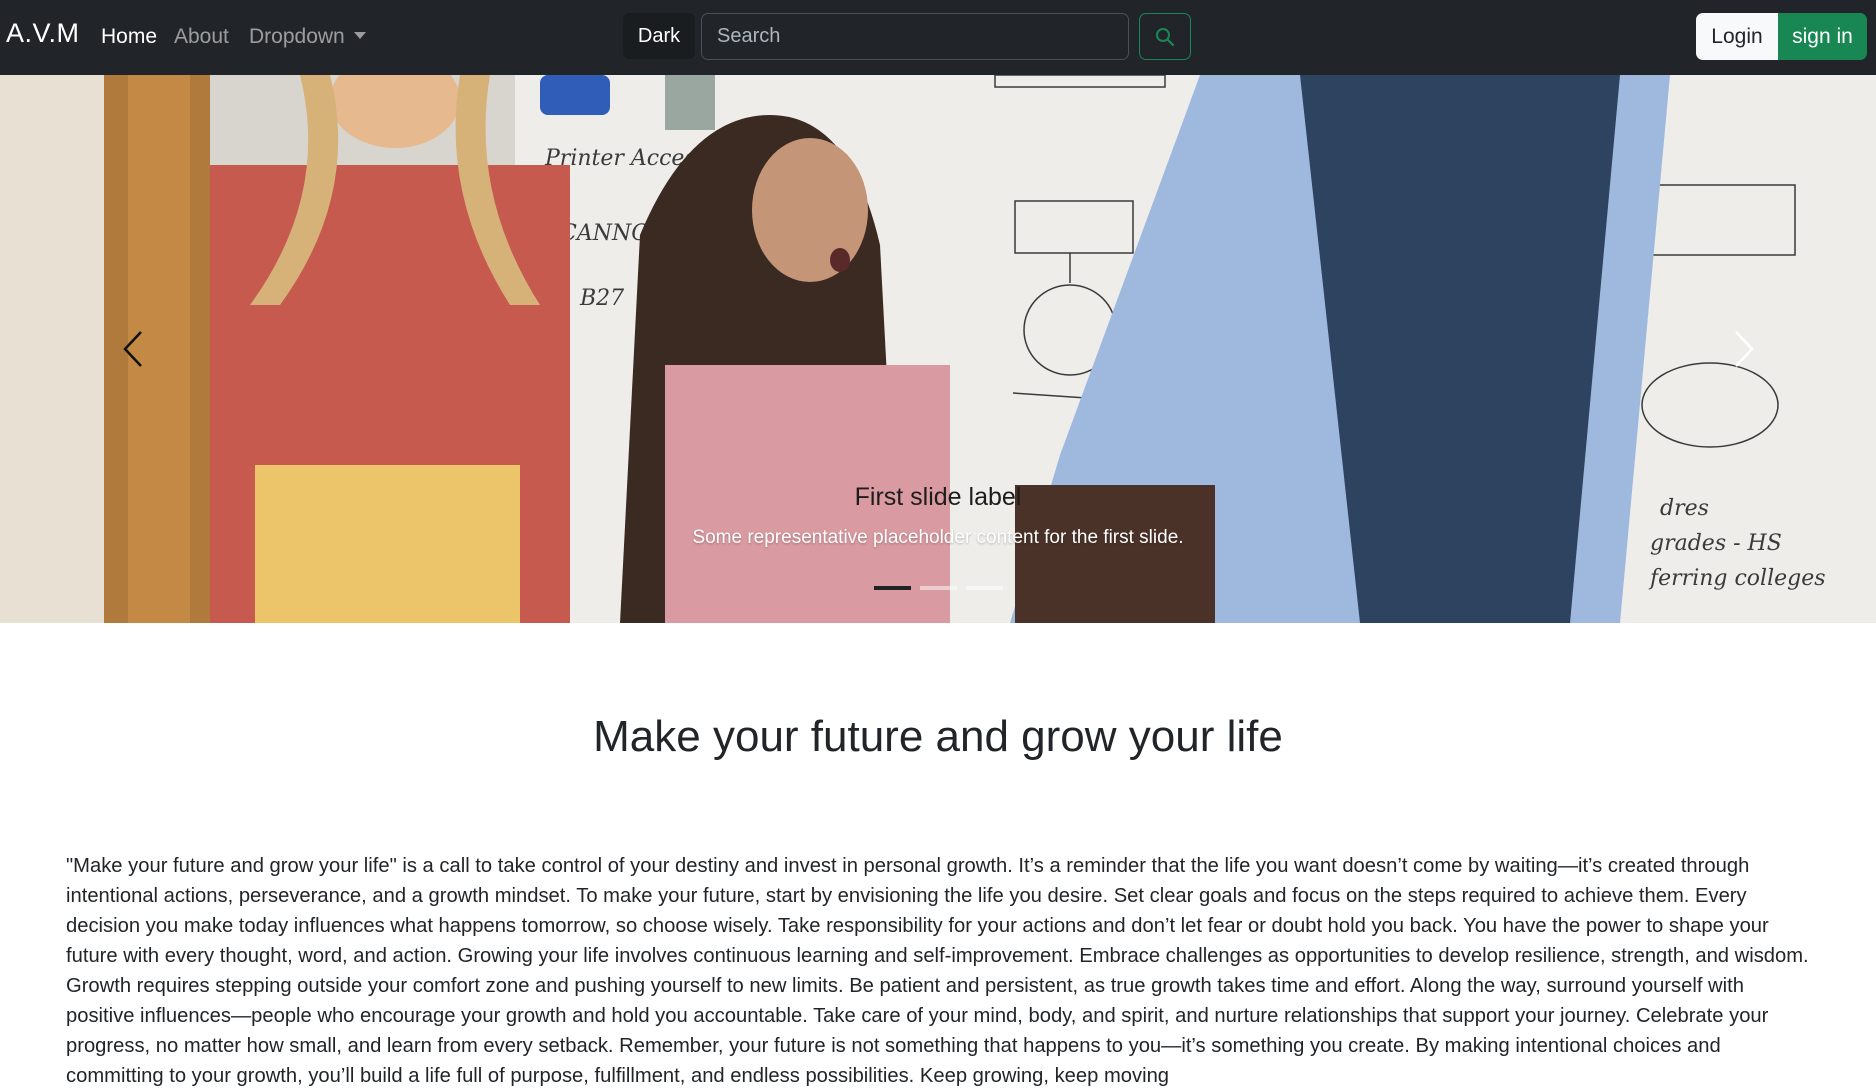  Describe the element at coordinates (938, 497) in the screenshot. I see `slide-caption-title: First slide label` at that location.